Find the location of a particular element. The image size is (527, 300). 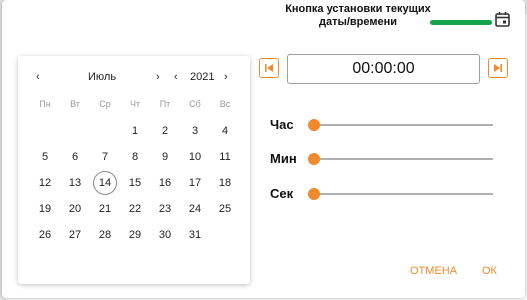

skip-next-button is located at coordinates (498, 68).